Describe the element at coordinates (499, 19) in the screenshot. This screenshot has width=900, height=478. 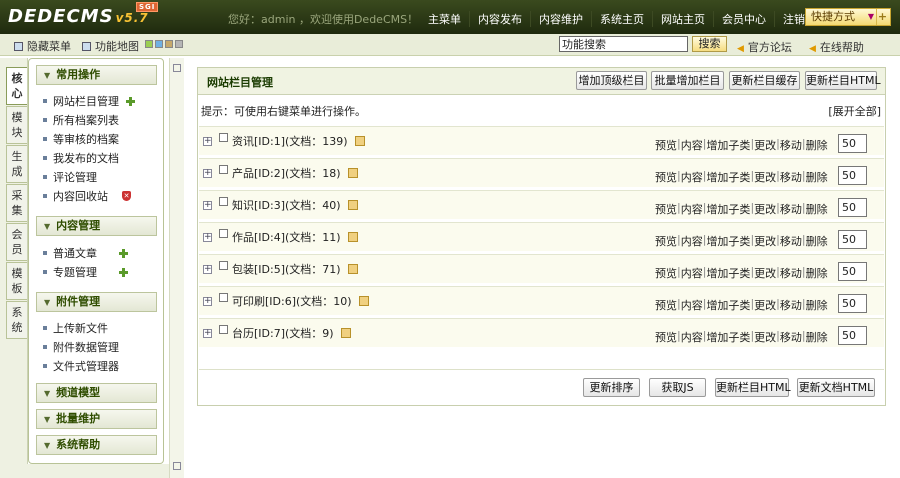
I see `nav-content-publish: 内容发布` at that location.